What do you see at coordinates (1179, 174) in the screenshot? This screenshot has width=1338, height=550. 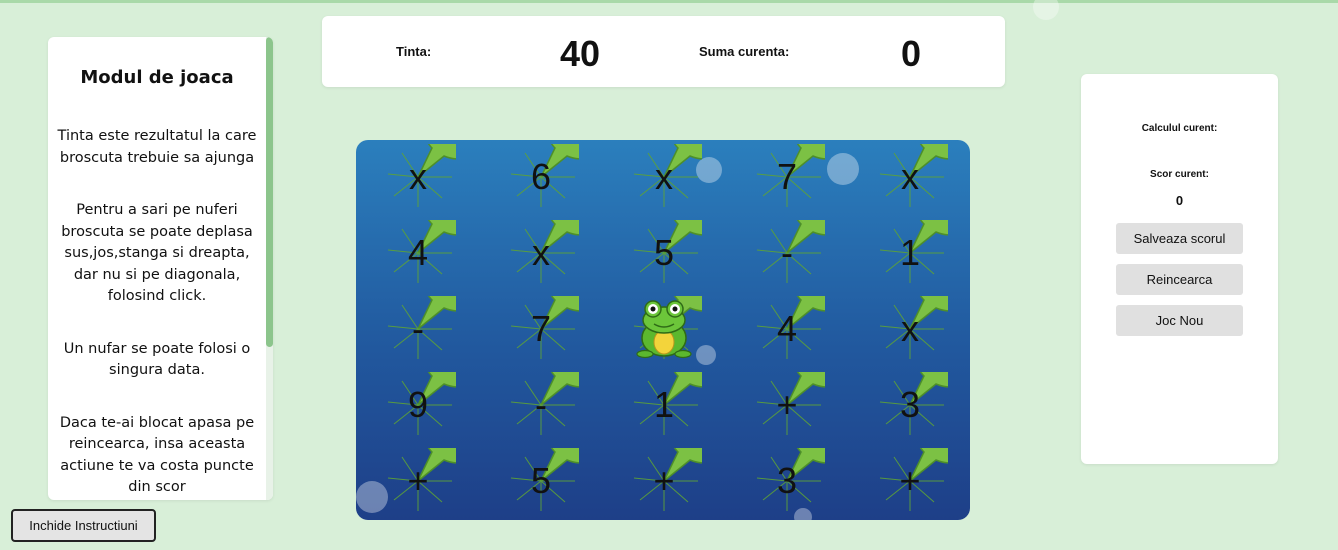 I see `current-score-label: Scor curent:` at bounding box center [1179, 174].